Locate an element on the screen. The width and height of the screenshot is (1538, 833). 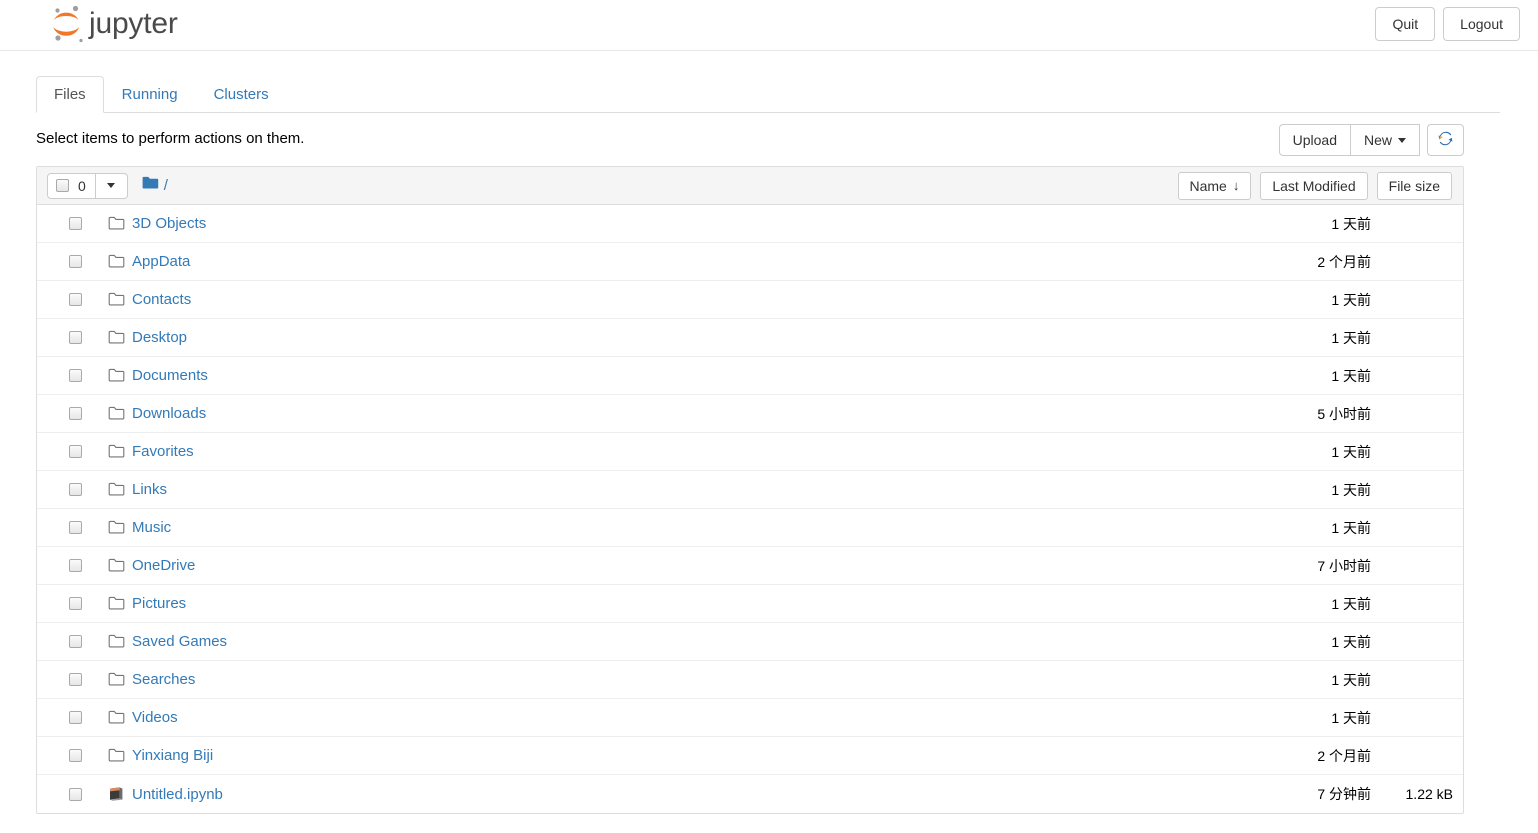
new-button: New is located at coordinates (1384, 140).